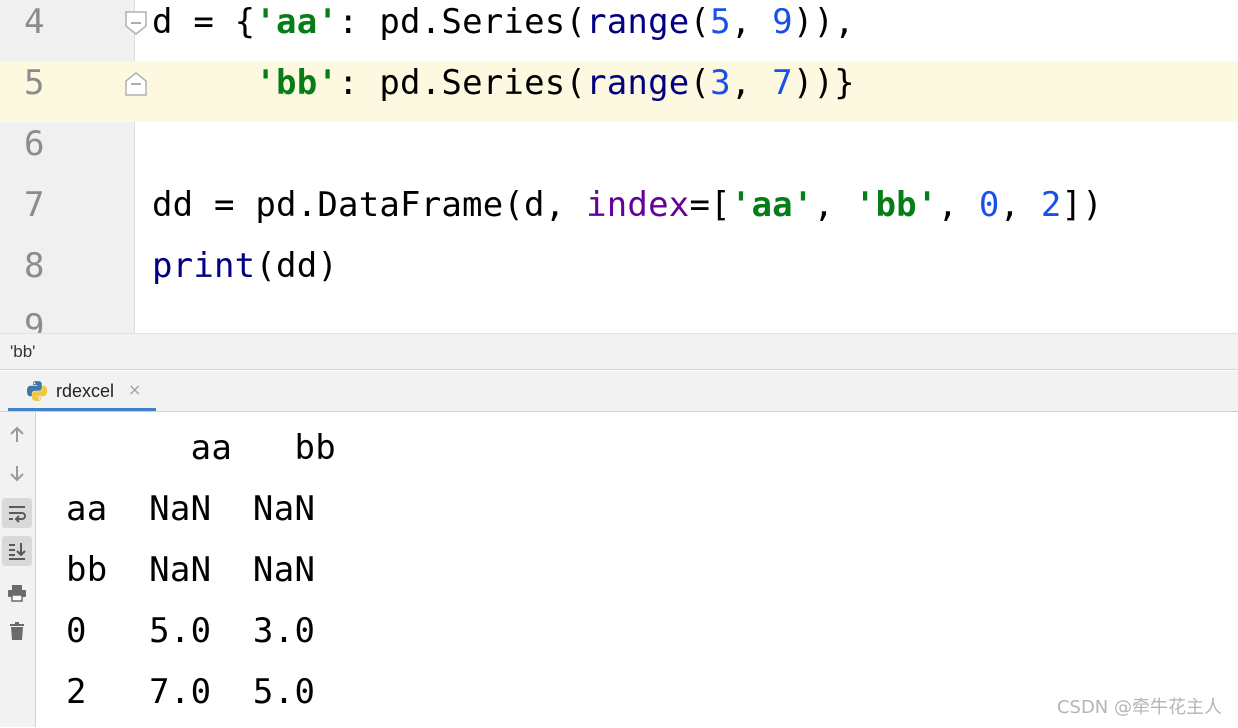  What do you see at coordinates (823, 22) in the screenshot?
I see `code-token: )),` at bounding box center [823, 22].